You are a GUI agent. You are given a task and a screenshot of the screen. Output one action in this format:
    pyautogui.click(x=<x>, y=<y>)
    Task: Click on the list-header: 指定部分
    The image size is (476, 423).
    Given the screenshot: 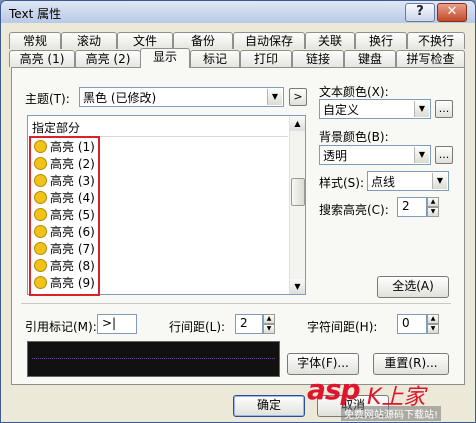 What is the action you would take?
    pyautogui.click(x=56, y=128)
    